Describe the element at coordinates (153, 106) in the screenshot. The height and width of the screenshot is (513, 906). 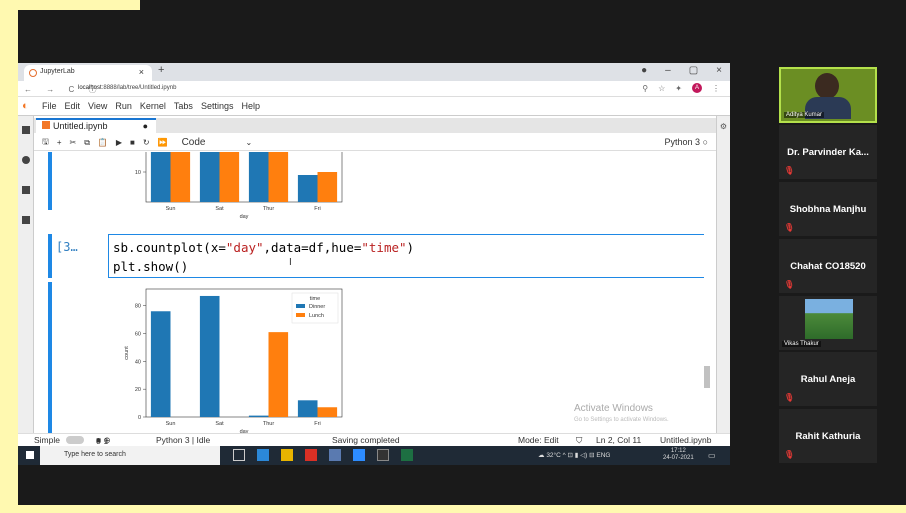
I see `menu-kernel: Kernel` at that location.